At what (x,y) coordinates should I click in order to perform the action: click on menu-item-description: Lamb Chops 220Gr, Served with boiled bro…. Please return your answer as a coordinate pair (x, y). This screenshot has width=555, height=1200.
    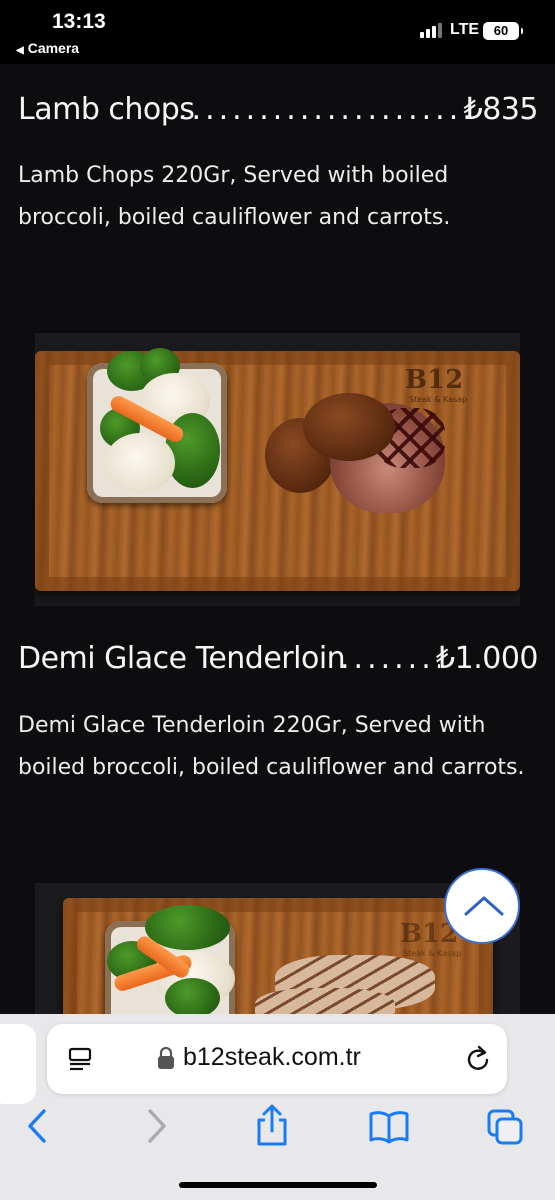
    Looking at the image, I should click on (234, 196).